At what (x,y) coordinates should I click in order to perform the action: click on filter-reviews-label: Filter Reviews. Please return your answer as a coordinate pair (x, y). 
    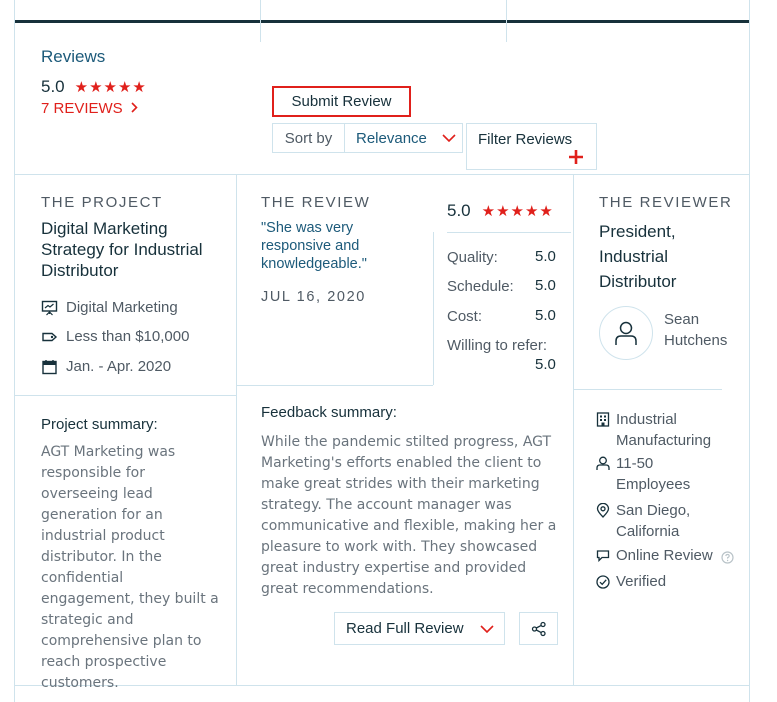
    Looking at the image, I should click on (525, 139).